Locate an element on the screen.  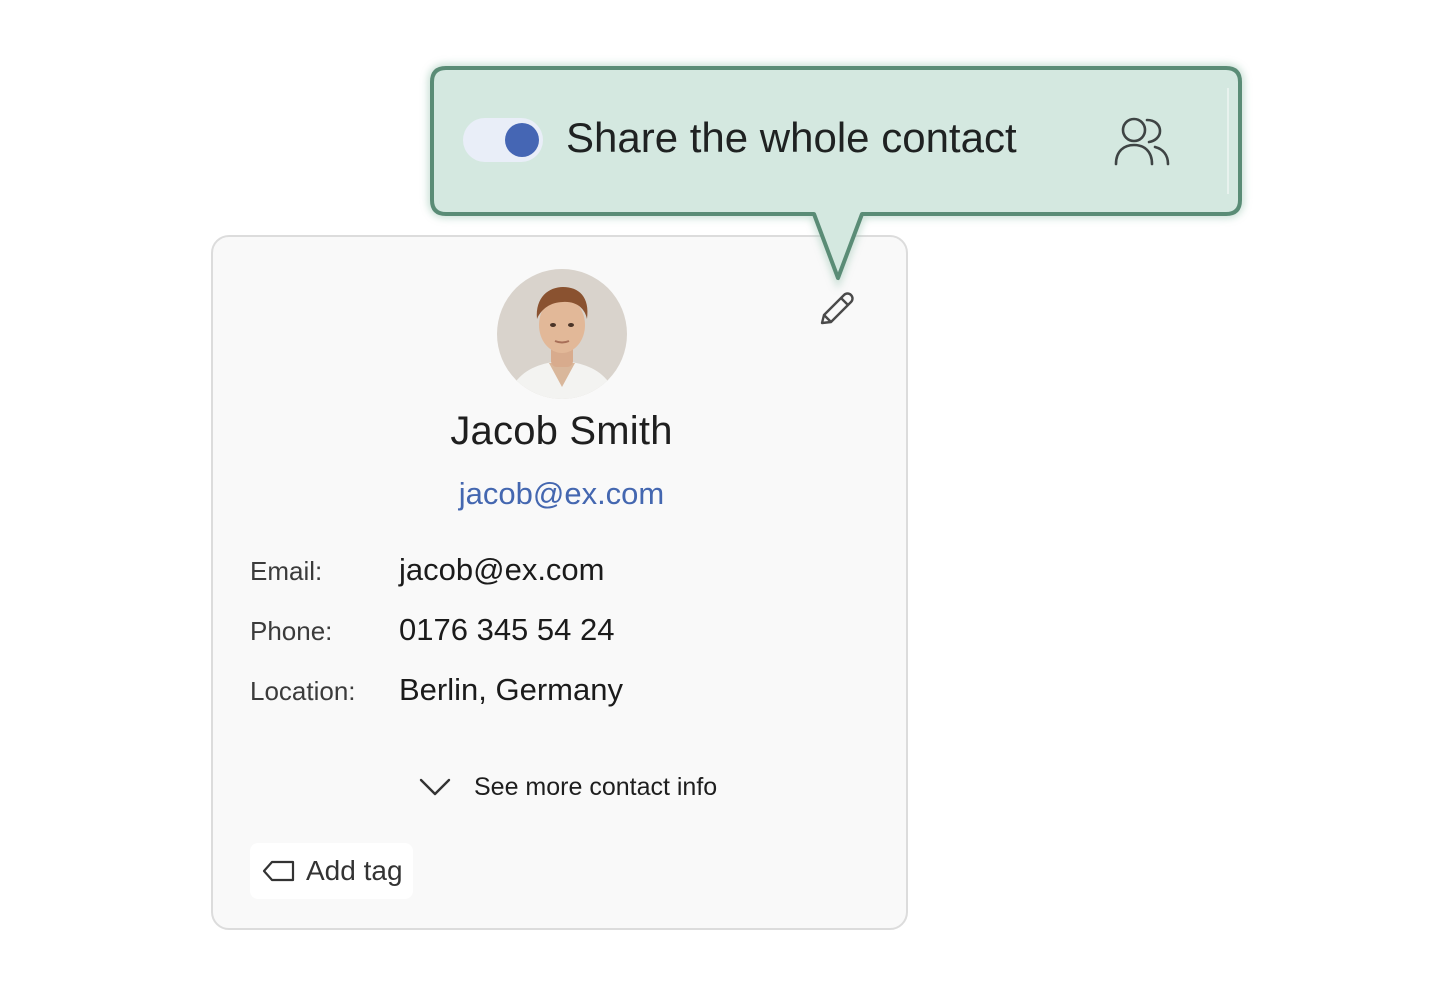
share-toggle is located at coordinates (503, 140).